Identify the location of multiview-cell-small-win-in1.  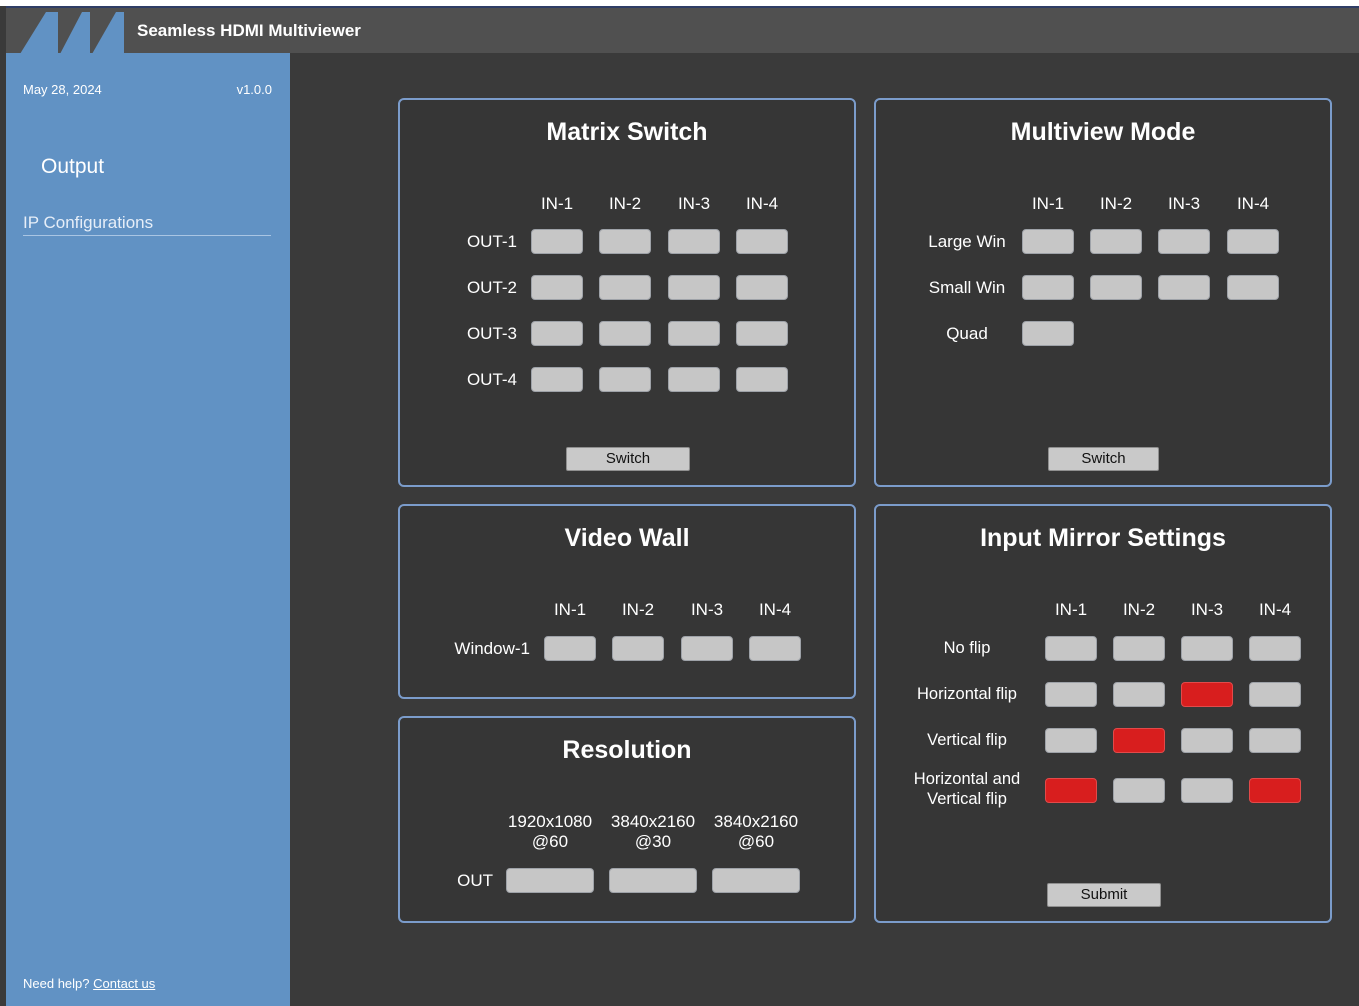
(1048, 287).